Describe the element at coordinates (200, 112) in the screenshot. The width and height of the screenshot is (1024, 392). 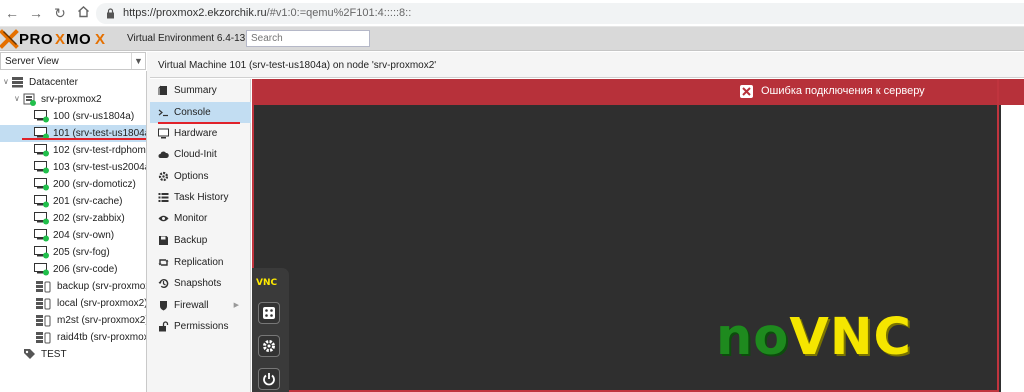
I see `menu-item-console: Console` at that location.